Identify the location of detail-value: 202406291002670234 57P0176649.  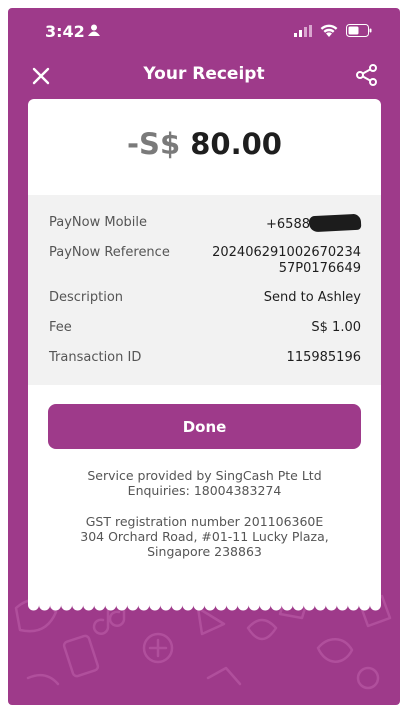
(286, 261).